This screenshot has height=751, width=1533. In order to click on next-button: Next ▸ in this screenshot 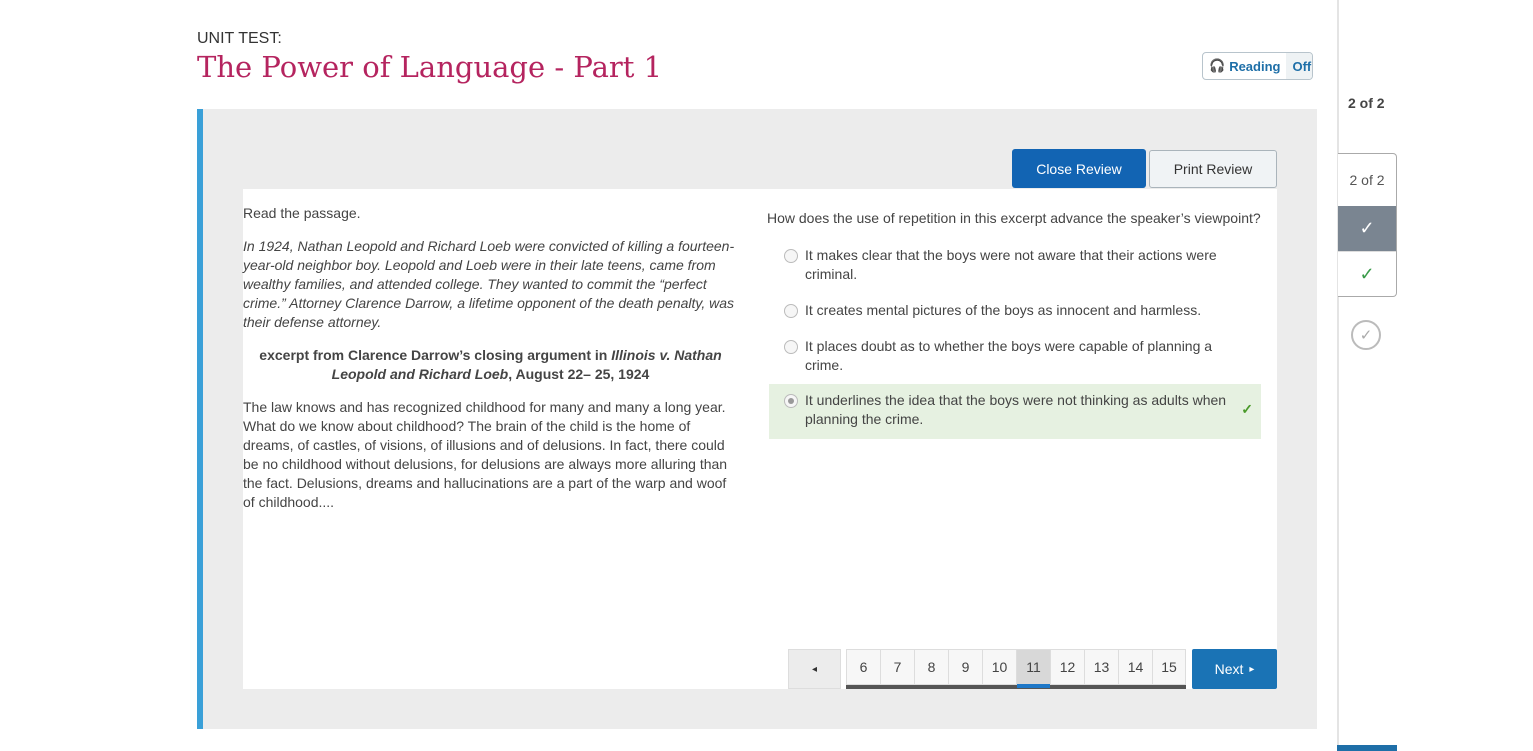, I will do `click(1234, 669)`.